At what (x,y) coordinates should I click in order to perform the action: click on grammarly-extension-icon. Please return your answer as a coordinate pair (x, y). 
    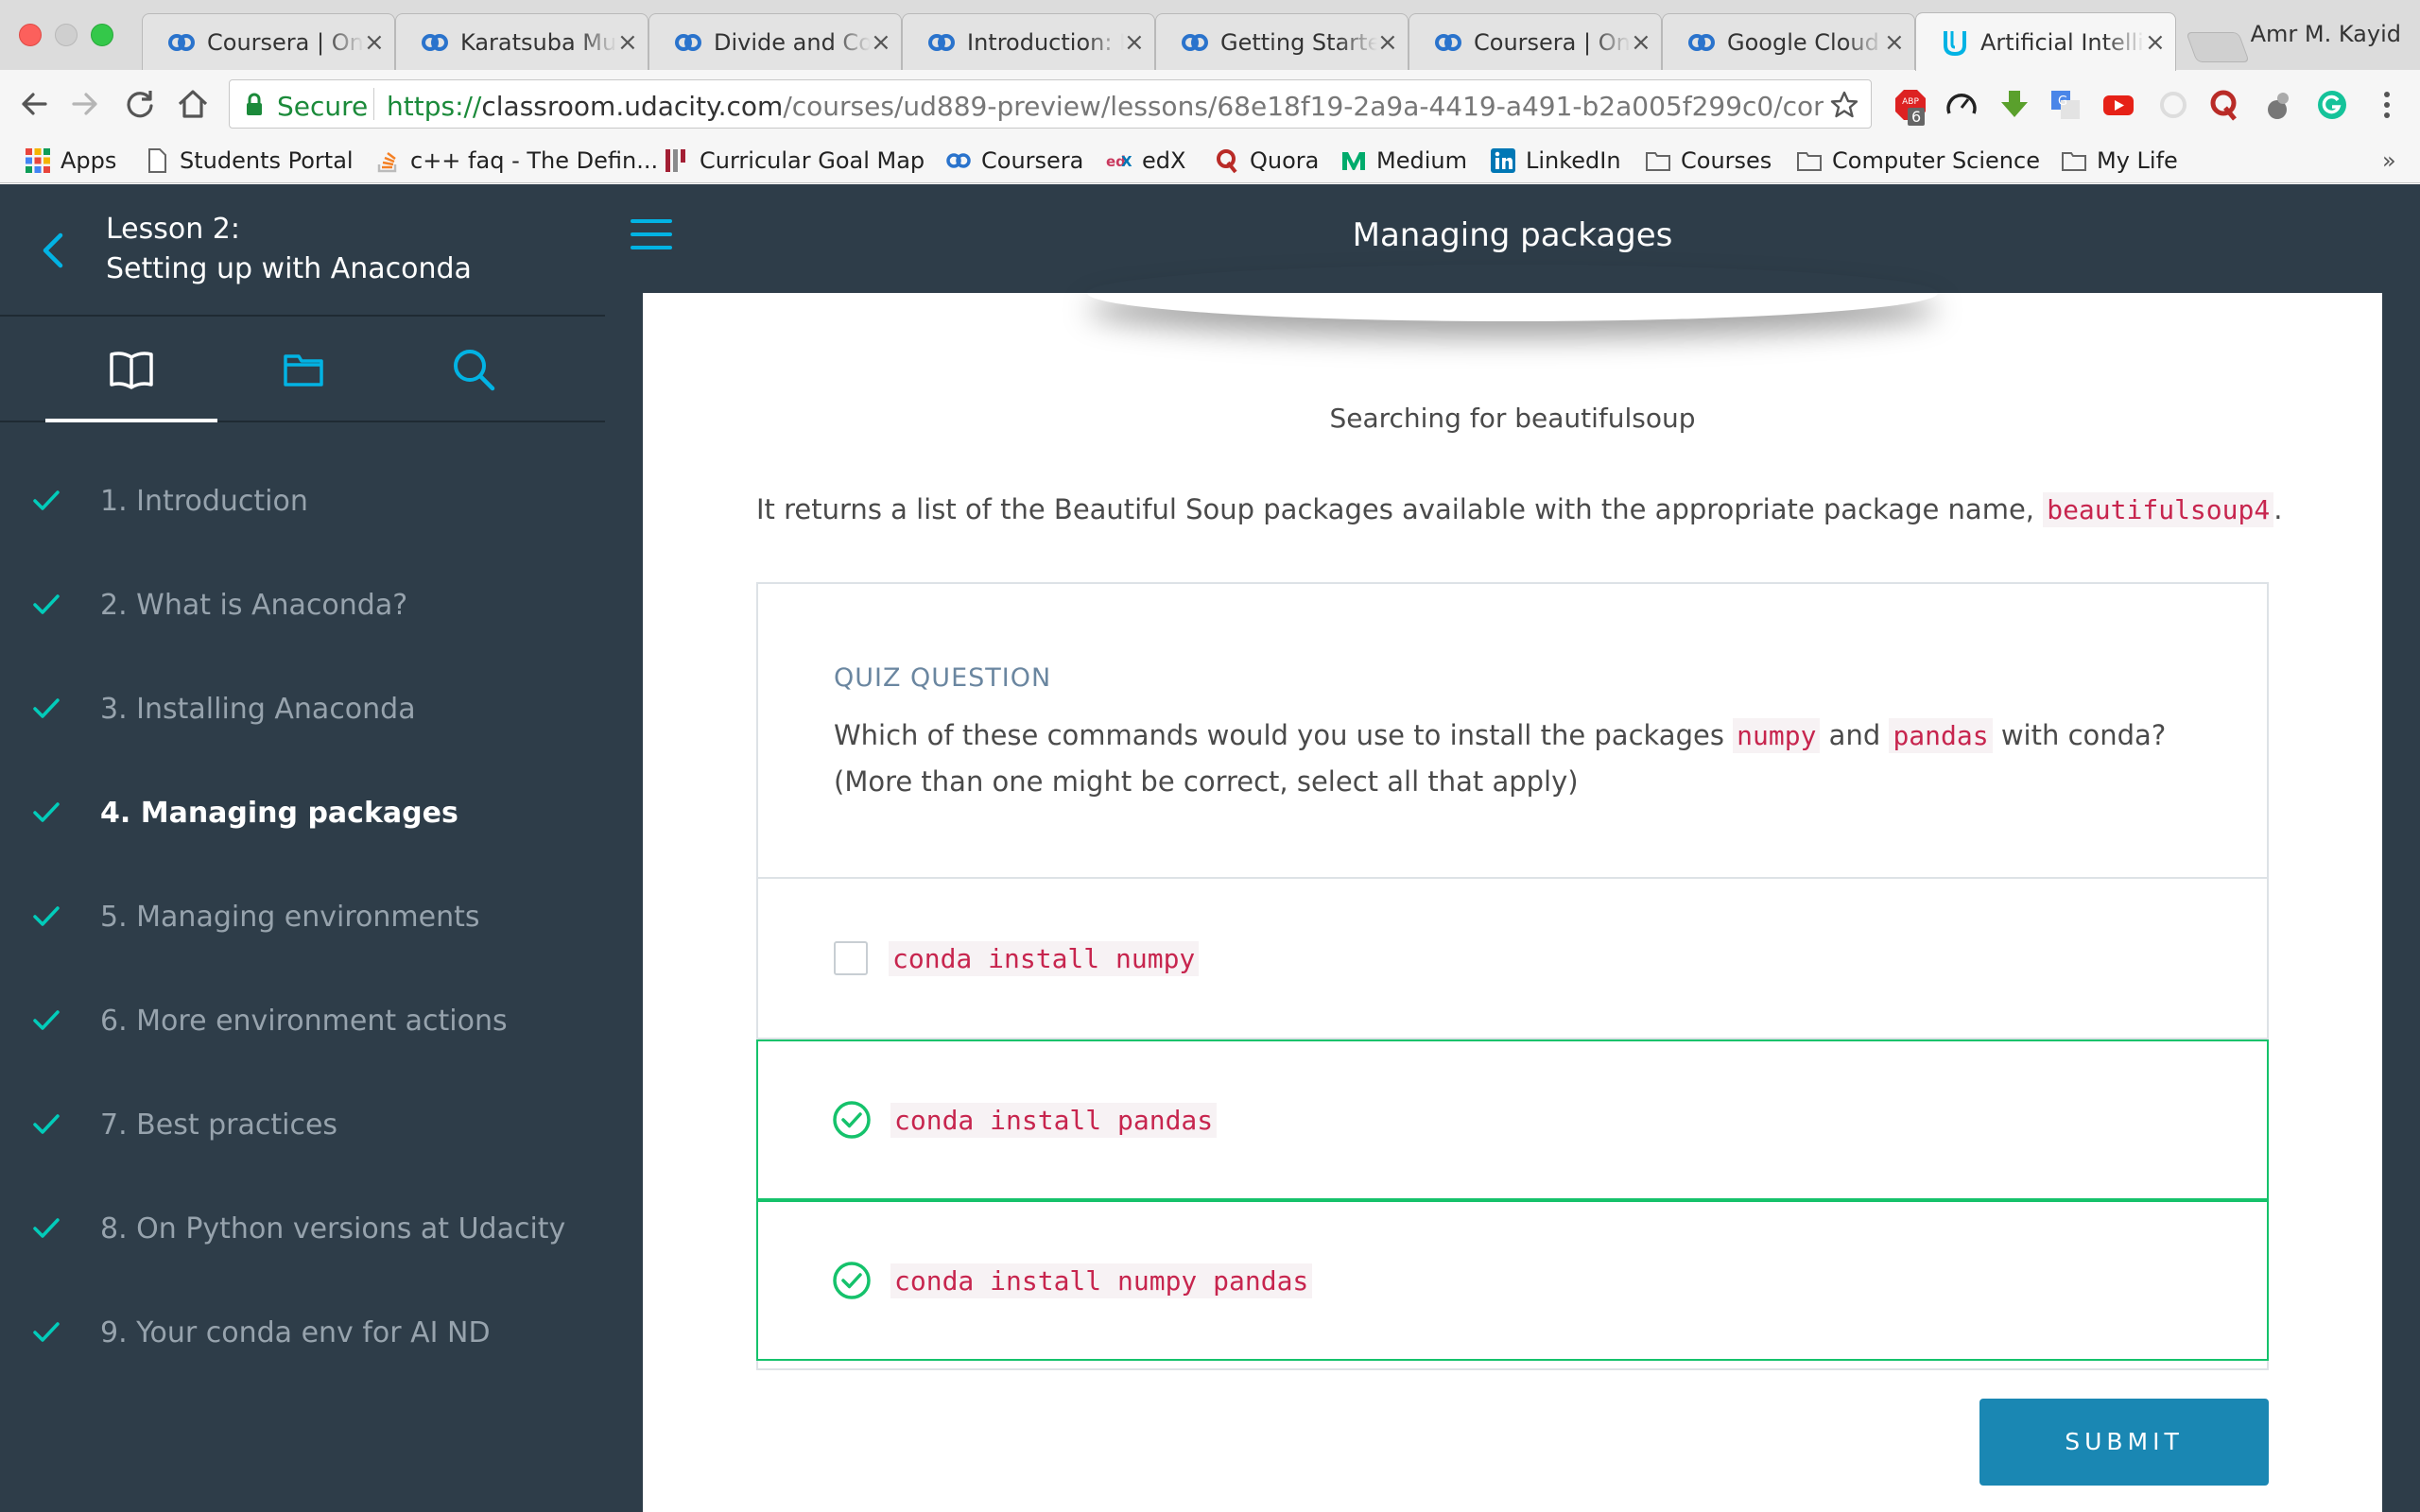
    Looking at the image, I should click on (2332, 105).